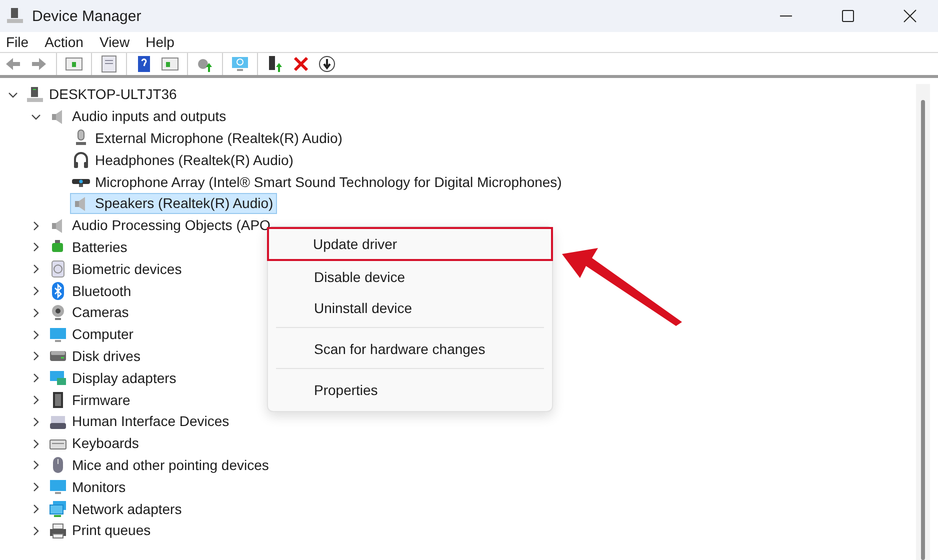 This screenshot has height=560, width=938. I want to click on tree-item: Network adapters, so click(116, 509).